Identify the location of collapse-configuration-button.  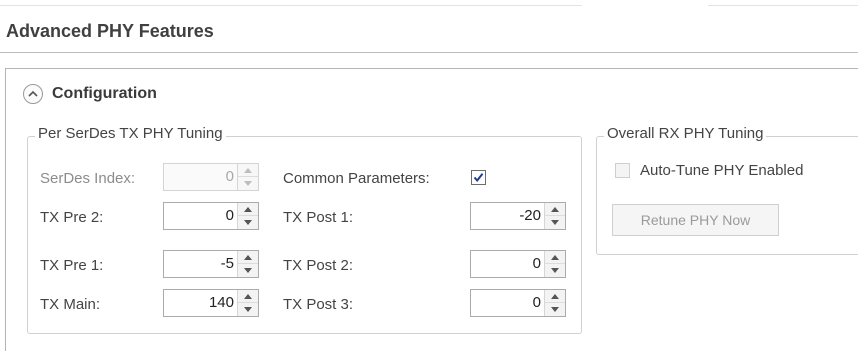
(33, 94).